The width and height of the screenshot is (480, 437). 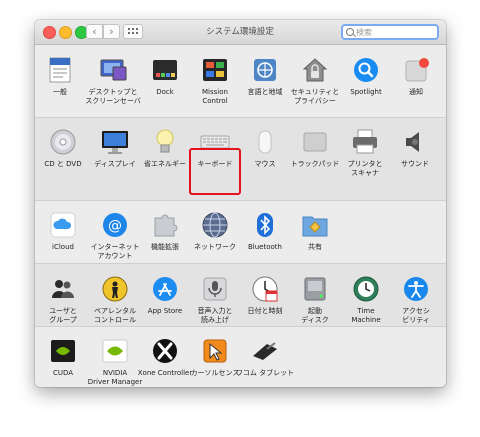 I want to click on forward-button: ›, so click(x=111, y=31).